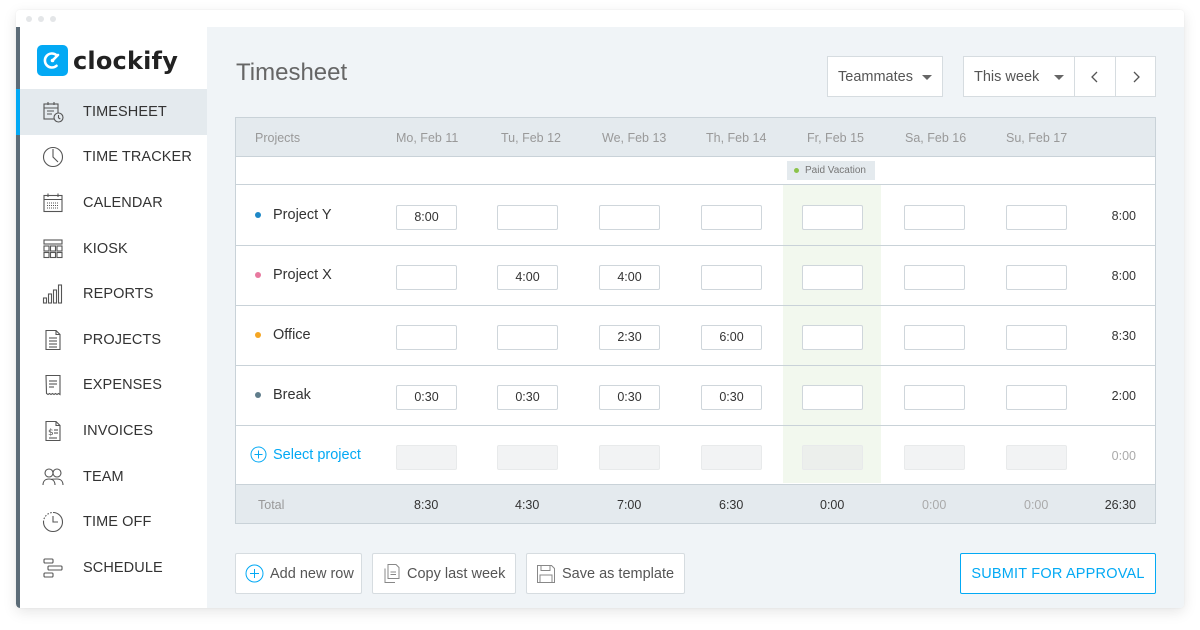 The width and height of the screenshot is (1200, 630). I want to click on project-name: Office, so click(283, 335).